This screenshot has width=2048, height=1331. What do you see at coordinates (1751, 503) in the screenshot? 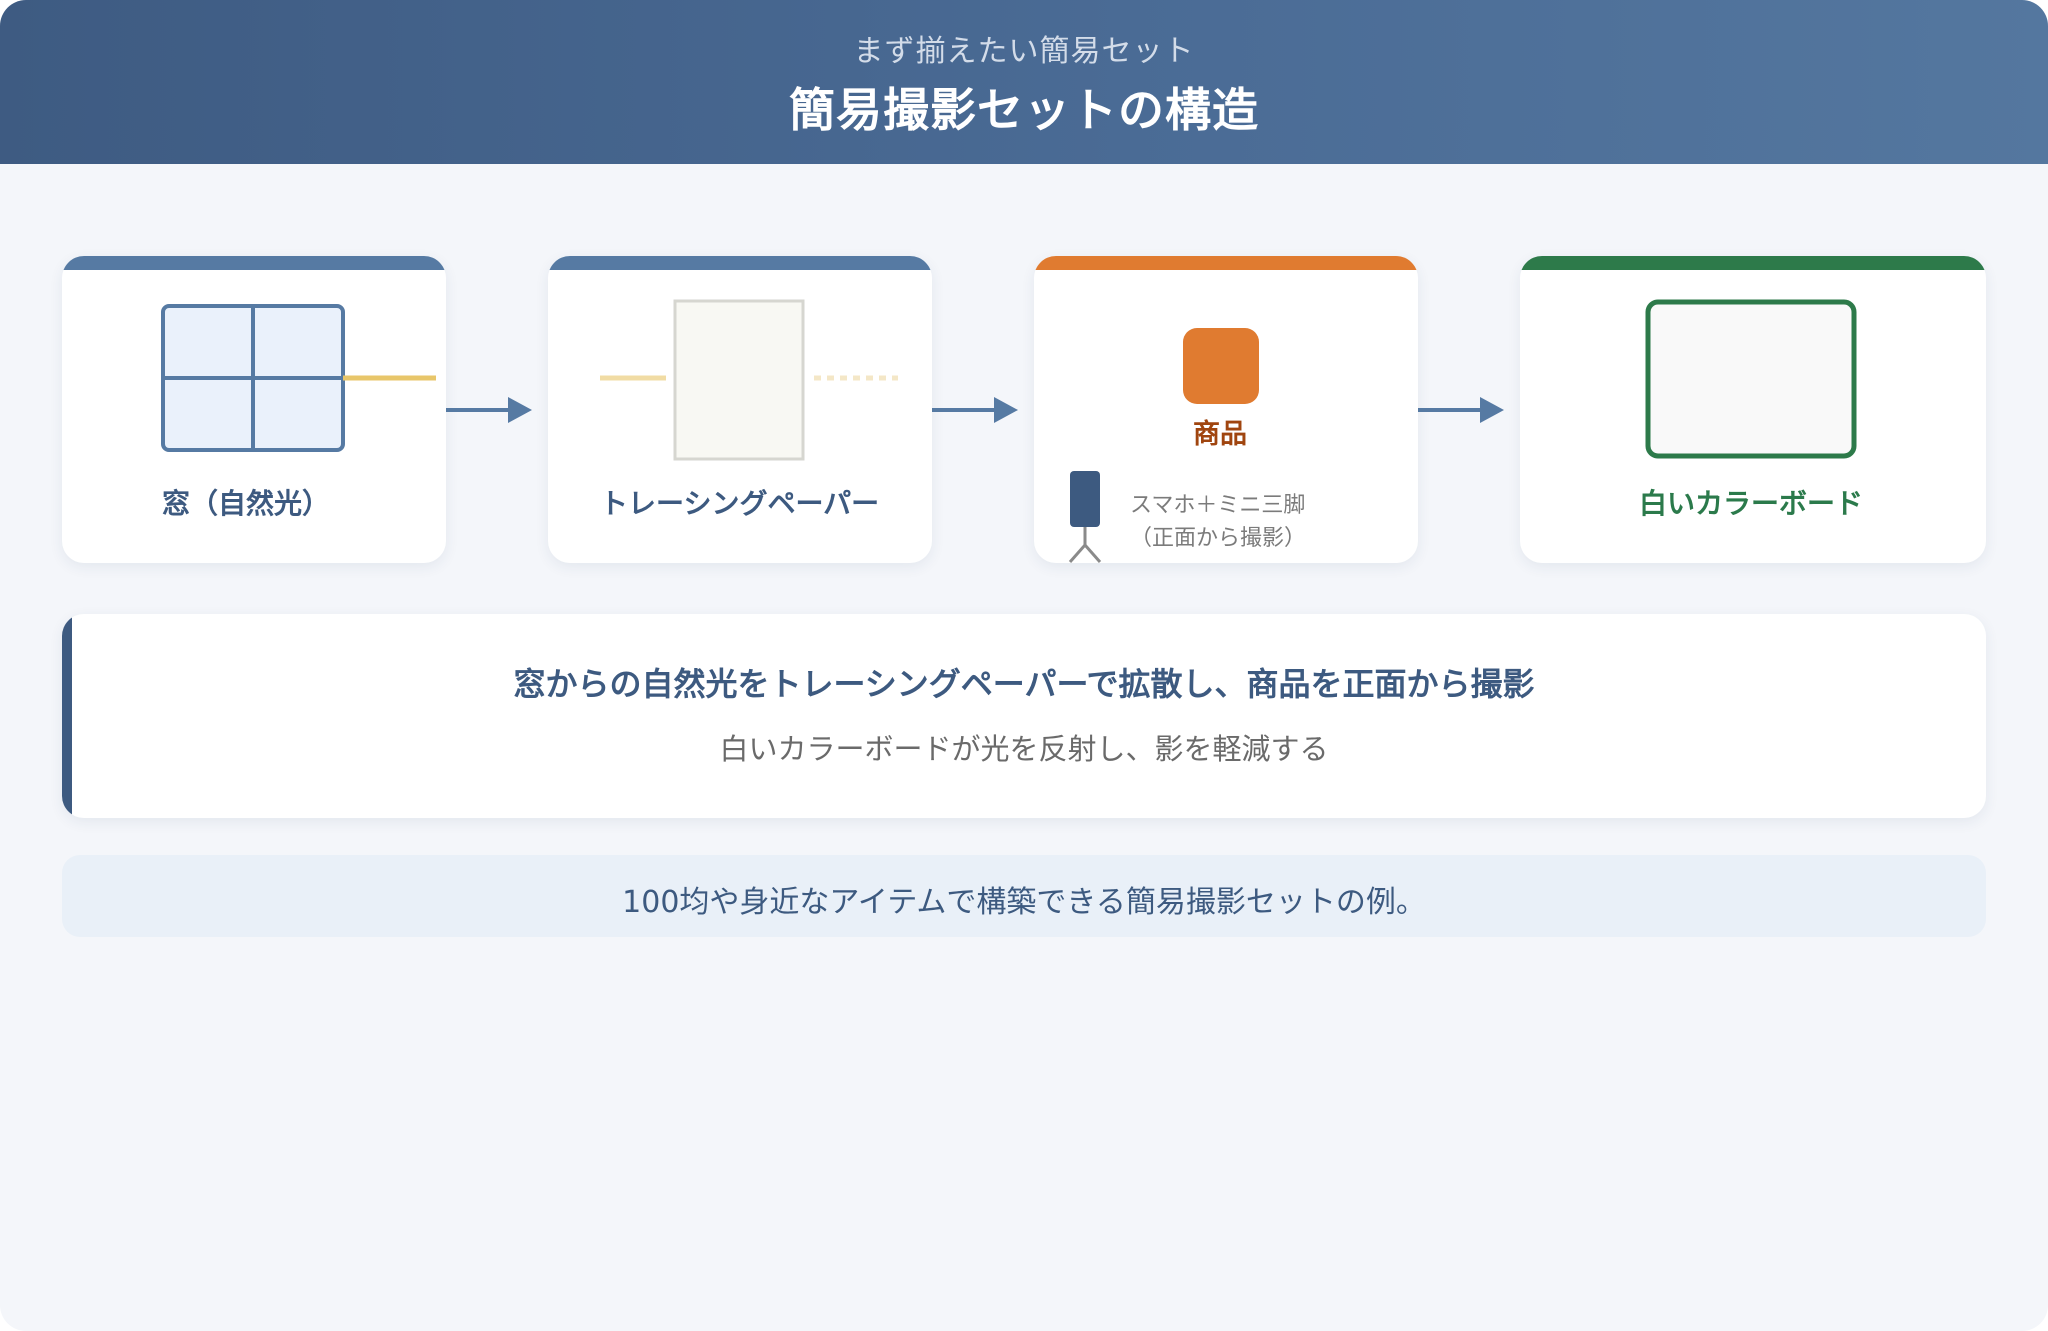
I see `white-board-label: 白いカラーボード` at bounding box center [1751, 503].